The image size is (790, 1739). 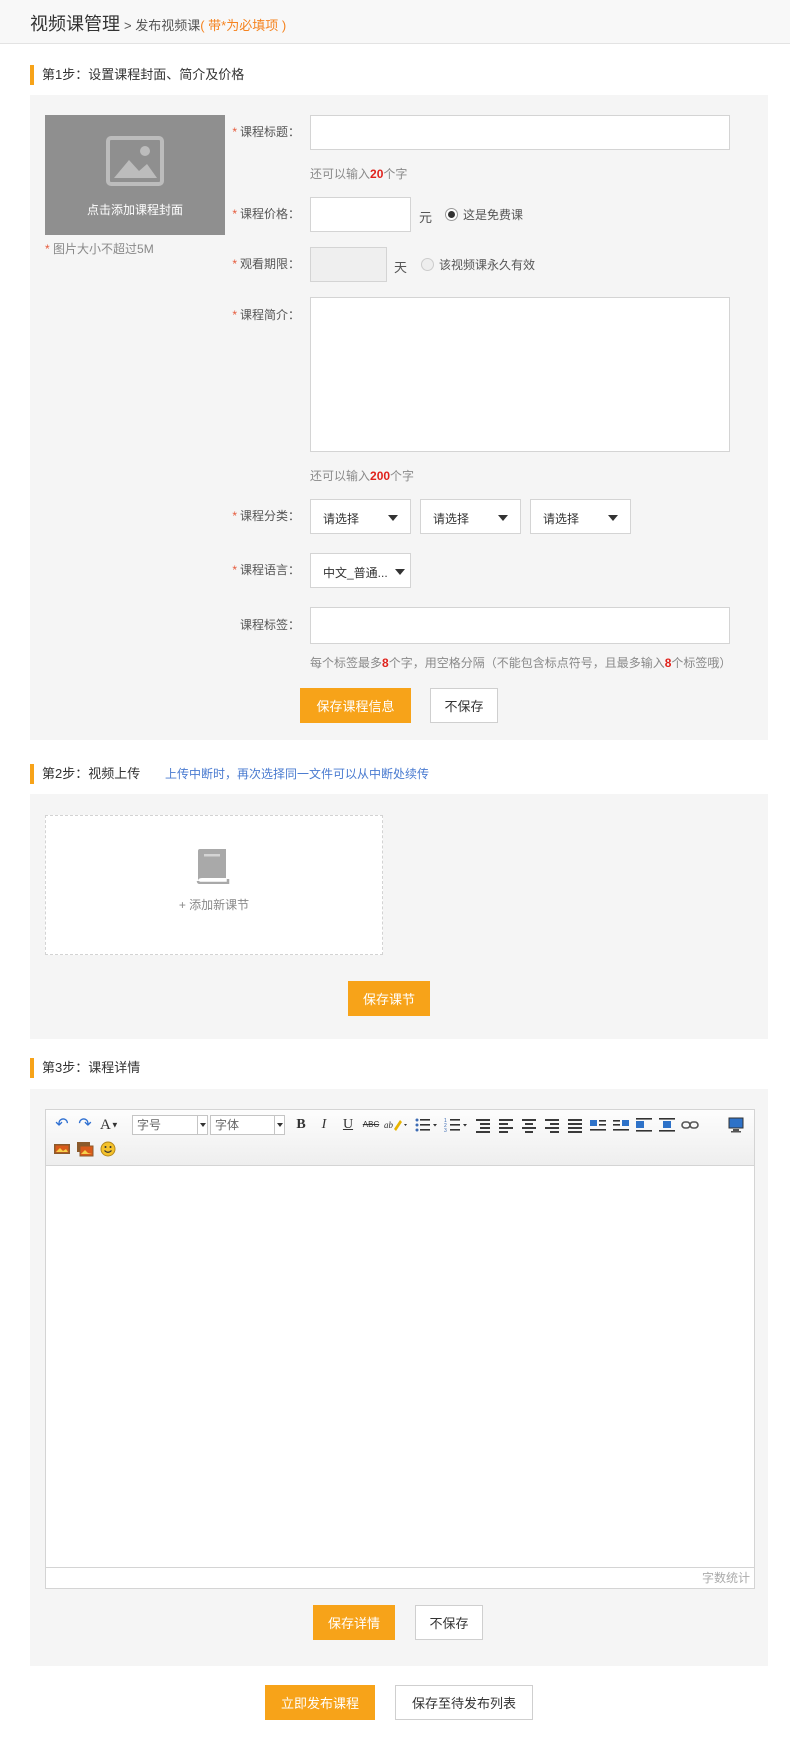 I want to click on period-unit: 天, so click(x=401, y=267).